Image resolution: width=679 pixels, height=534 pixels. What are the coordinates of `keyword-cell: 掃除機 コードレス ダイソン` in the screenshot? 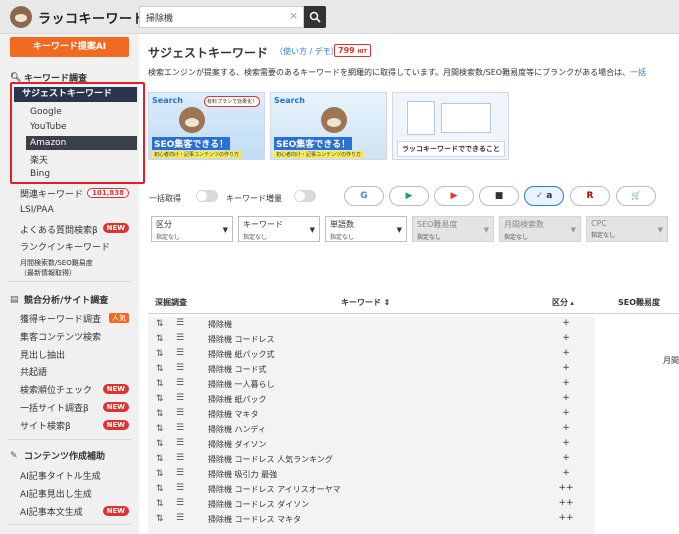 It's located at (258, 504).